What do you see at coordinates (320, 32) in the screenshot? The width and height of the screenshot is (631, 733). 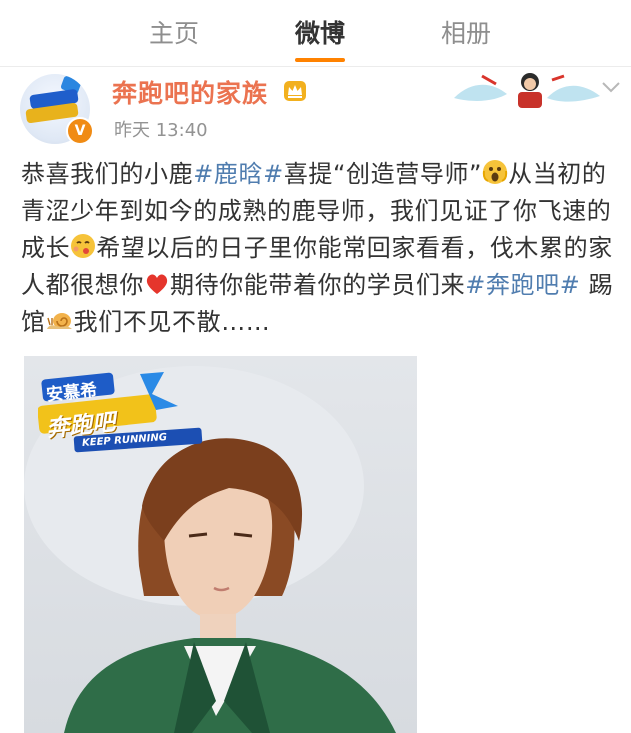 I see `tab-weibo: 微博` at bounding box center [320, 32].